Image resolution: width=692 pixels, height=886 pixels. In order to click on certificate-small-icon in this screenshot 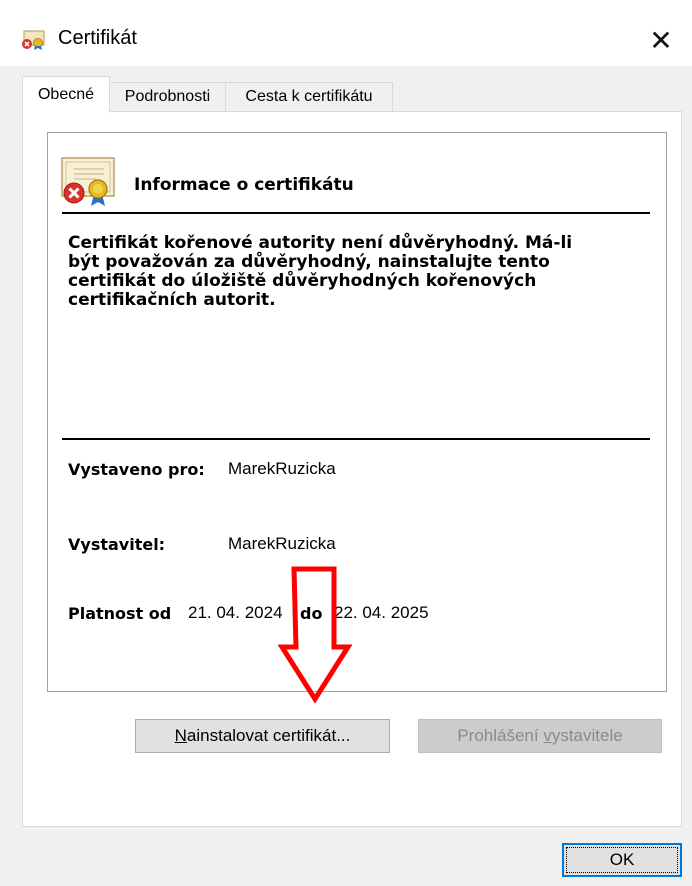, I will do `click(33, 40)`.